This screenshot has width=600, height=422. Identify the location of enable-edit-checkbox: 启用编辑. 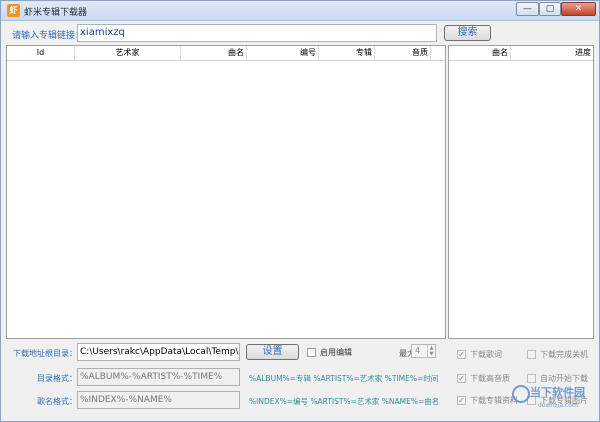
(329, 352).